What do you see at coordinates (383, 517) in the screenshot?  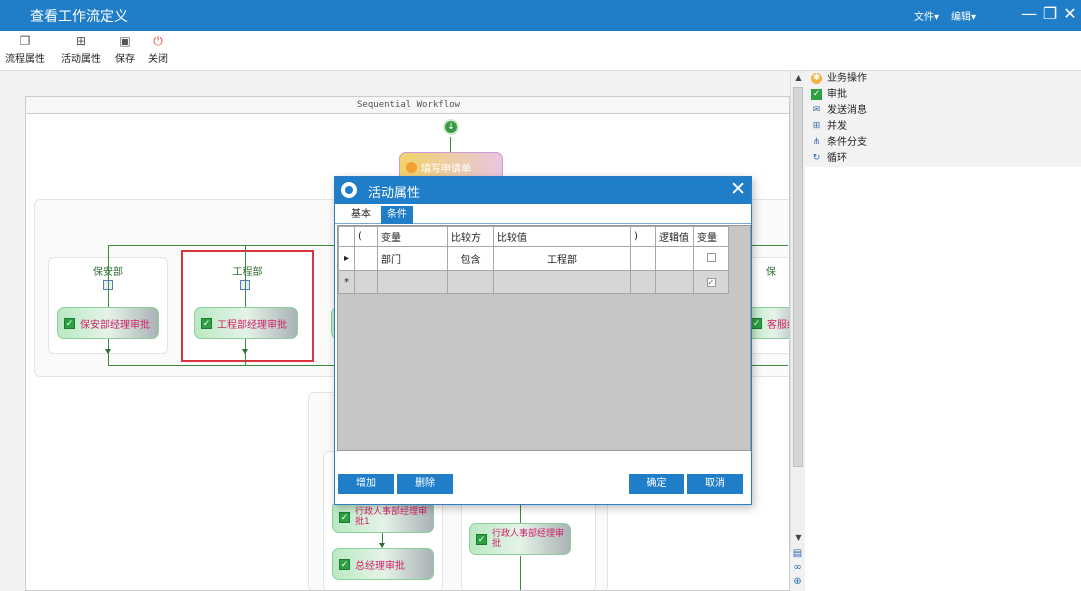 I see `lower-left-activity-1: ✓ 行政人事部经理审批1` at bounding box center [383, 517].